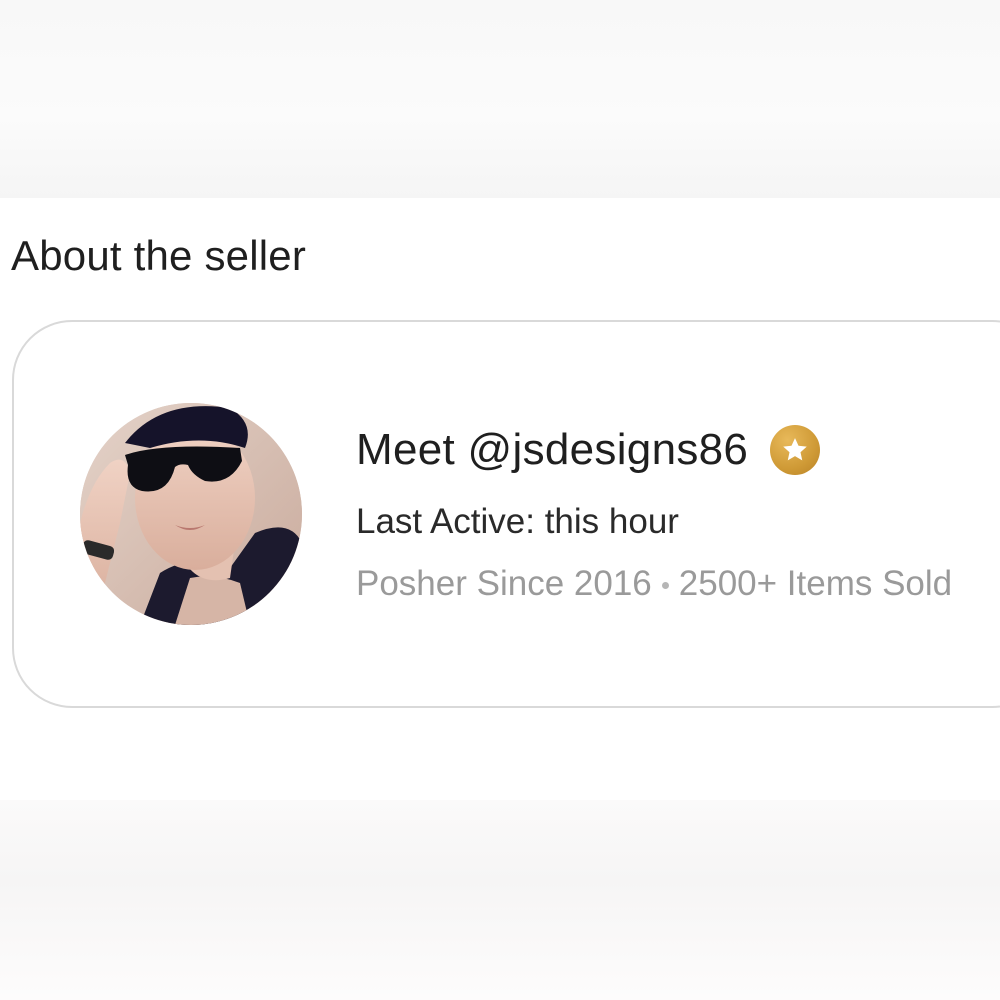 The width and height of the screenshot is (1000, 1000). What do you see at coordinates (815, 583) in the screenshot?
I see `items-sold-text: 2500+ Items Sold` at bounding box center [815, 583].